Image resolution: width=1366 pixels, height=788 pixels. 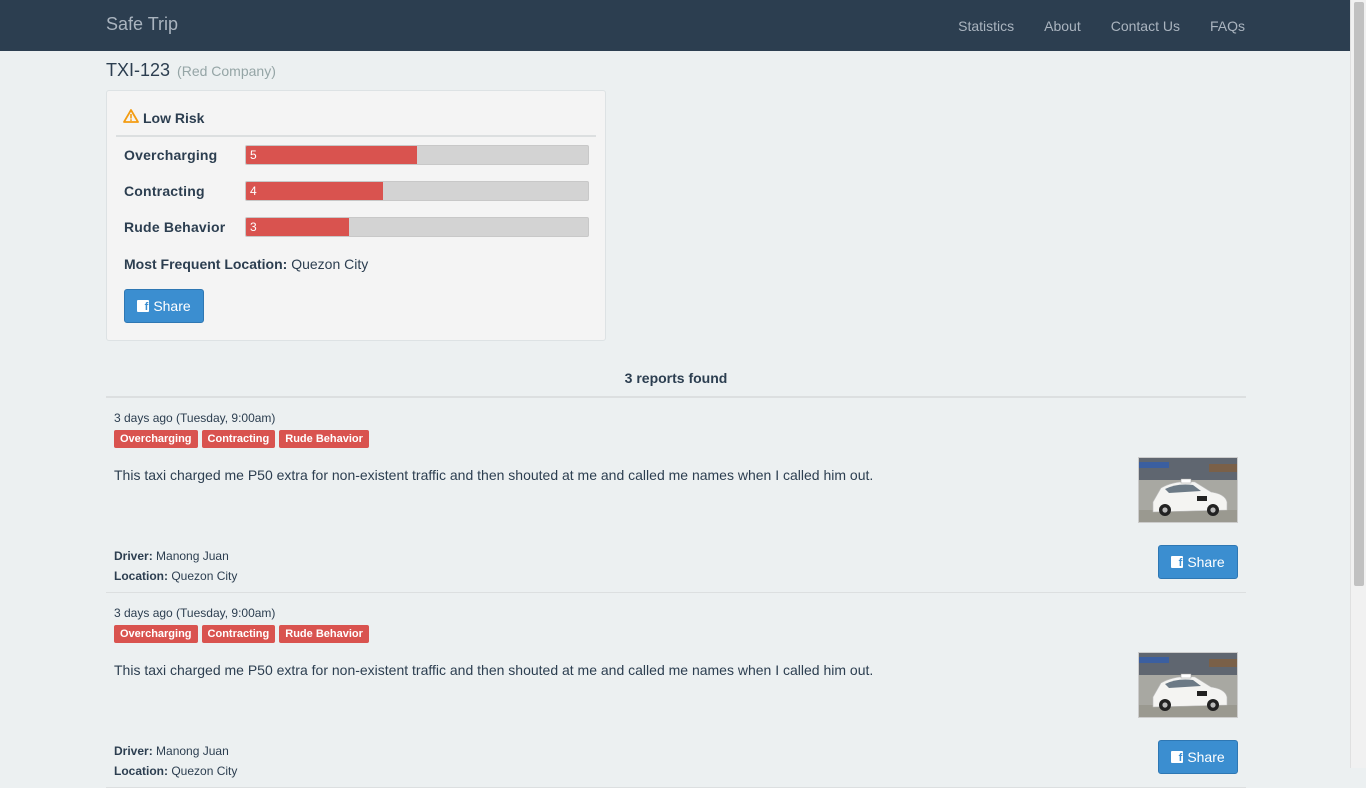 What do you see at coordinates (331, 155) in the screenshot?
I see `progress-fill: 5` at bounding box center [331, 155].